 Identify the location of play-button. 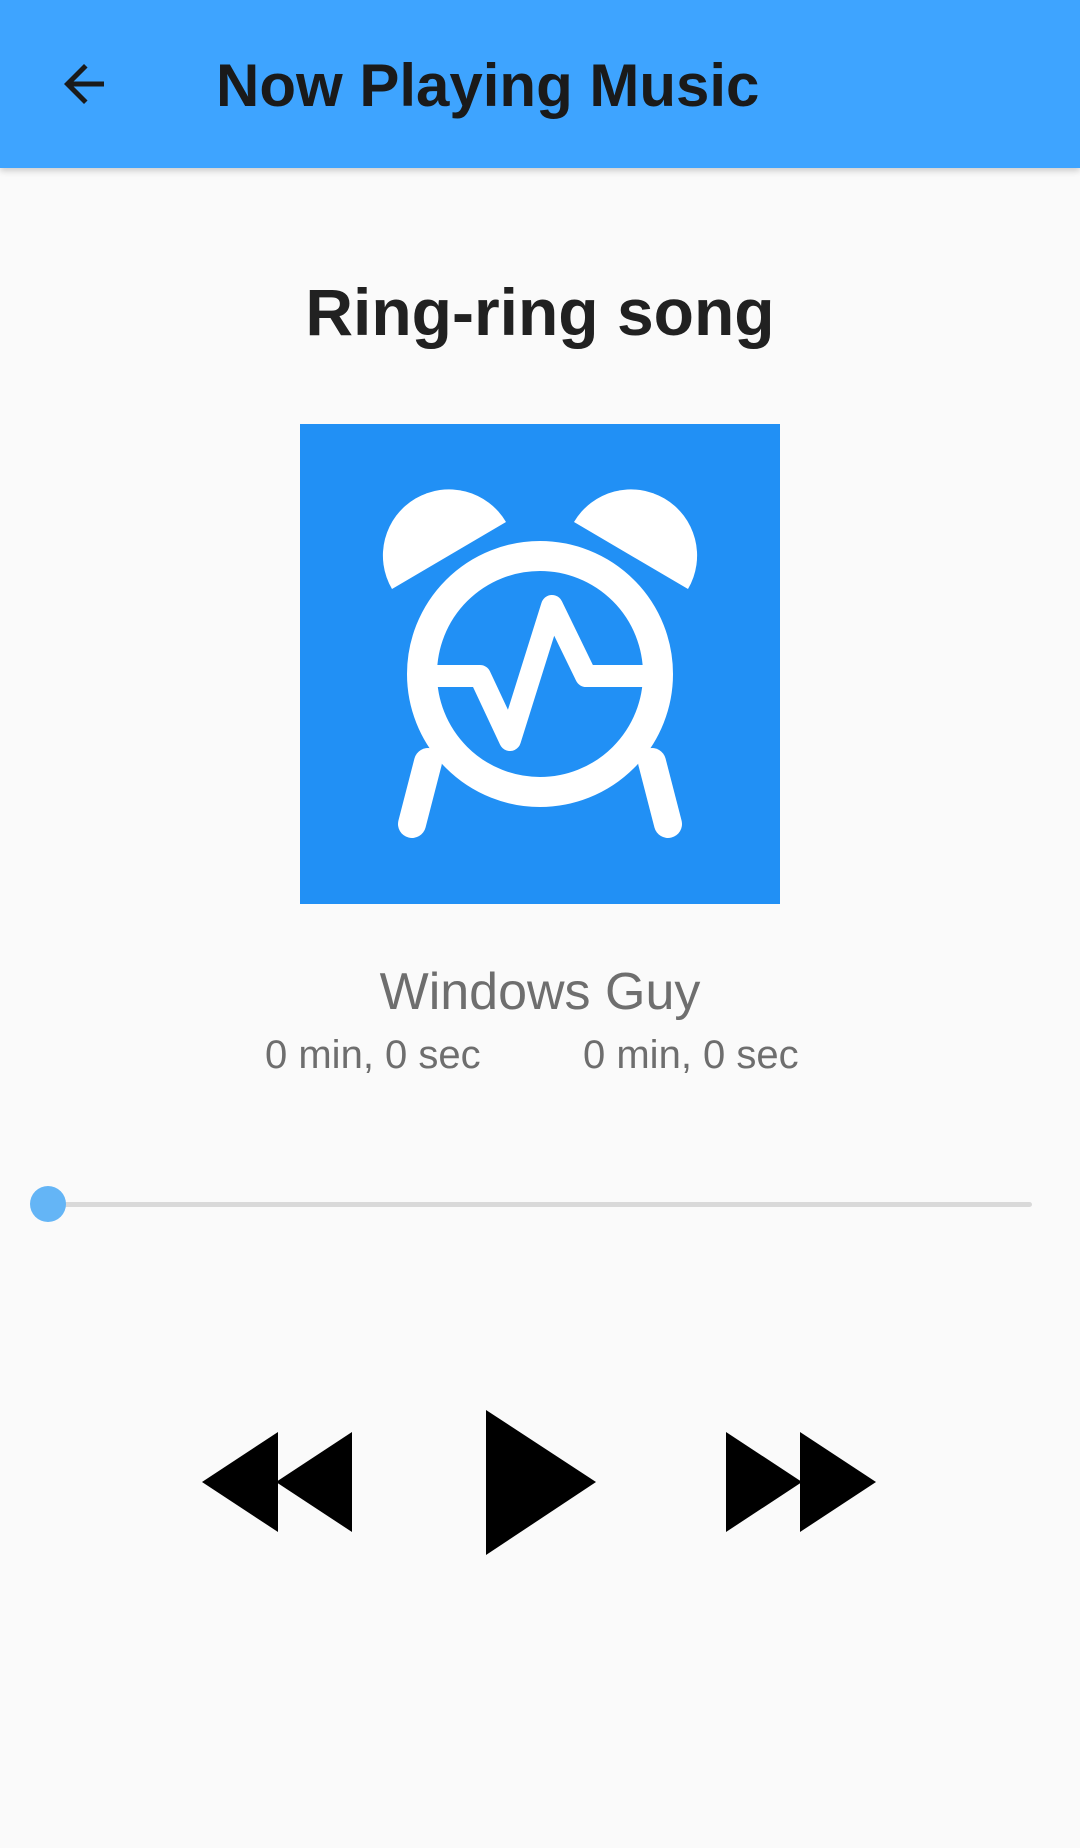
(541, 1482).